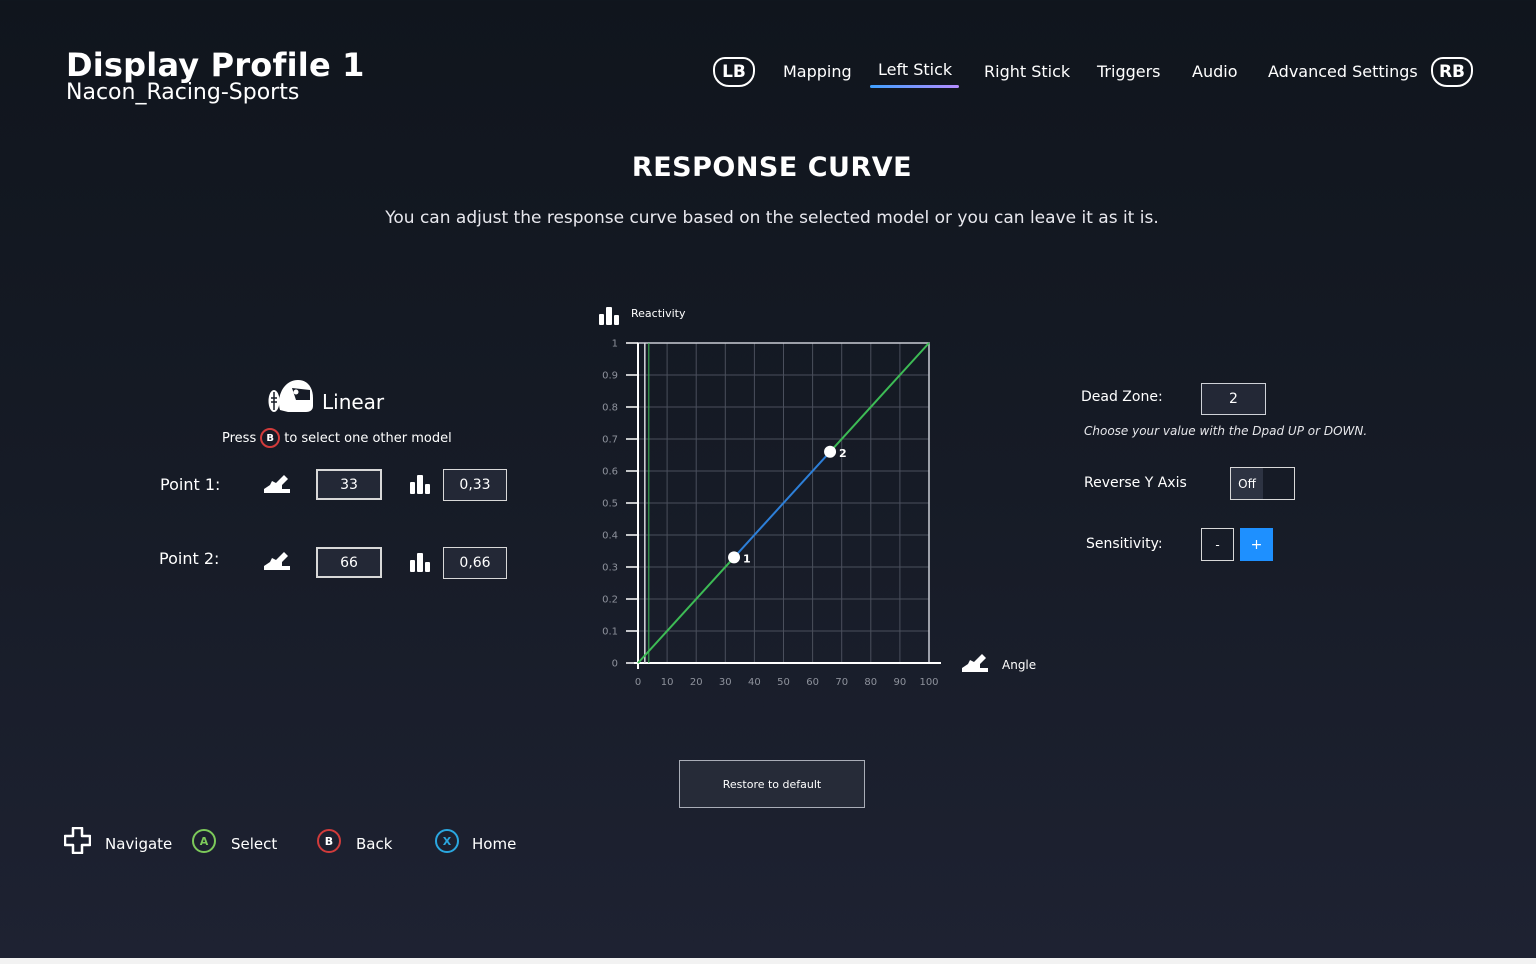 The height and width of the screenshot is (964, 1536). Describe the element at coordinates (841, 682) in the screenshot. I see `x-tick-label: 70` at that location.